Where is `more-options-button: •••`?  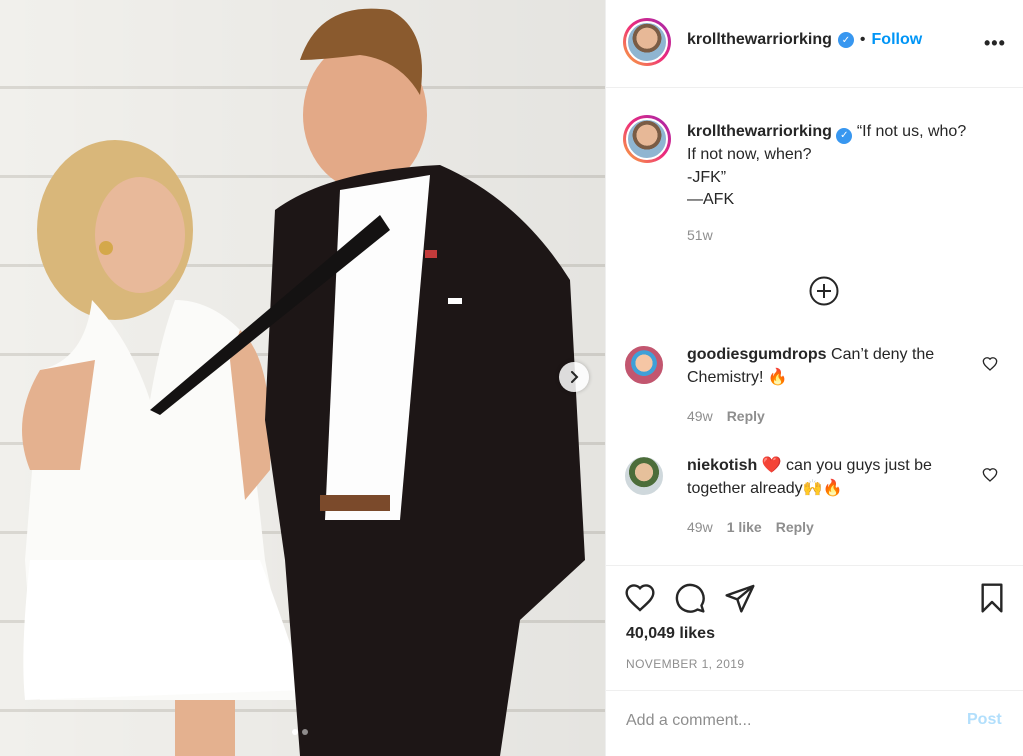
more-options-button: ••• is located at coordinates (995, 43).